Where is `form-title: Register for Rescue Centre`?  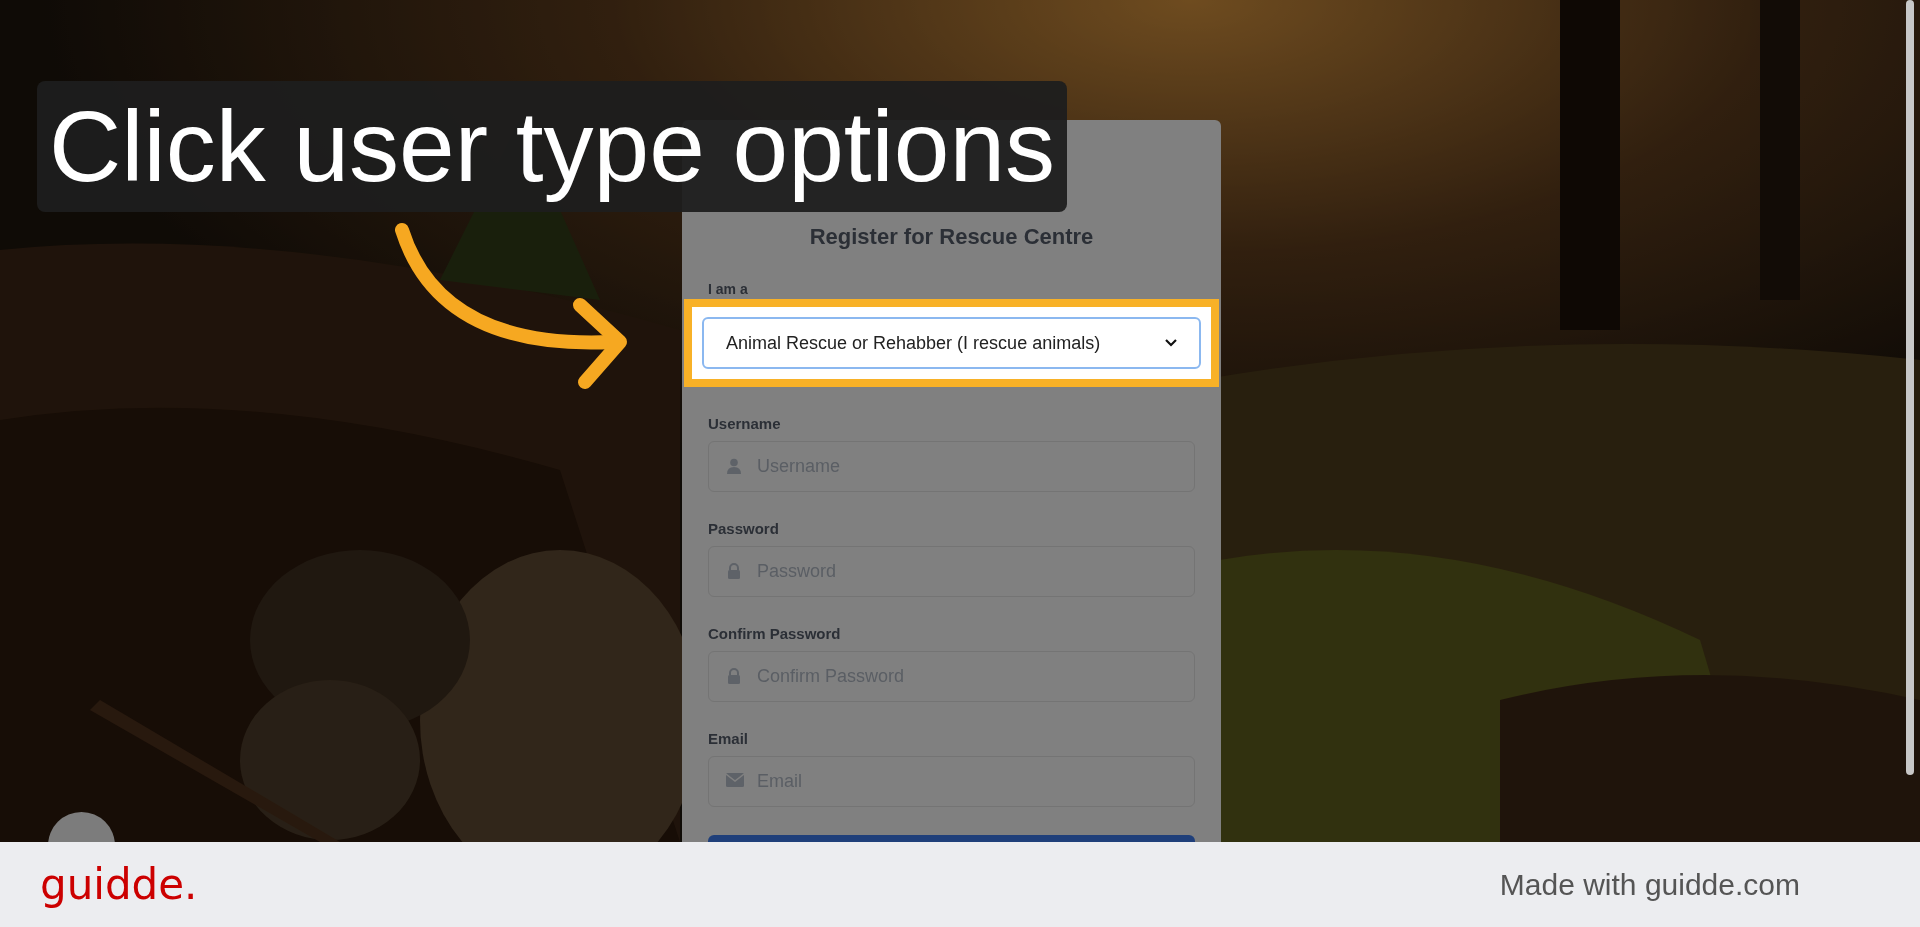 form-title: Register for Rescue Centre is located at coordinates (951, 237).